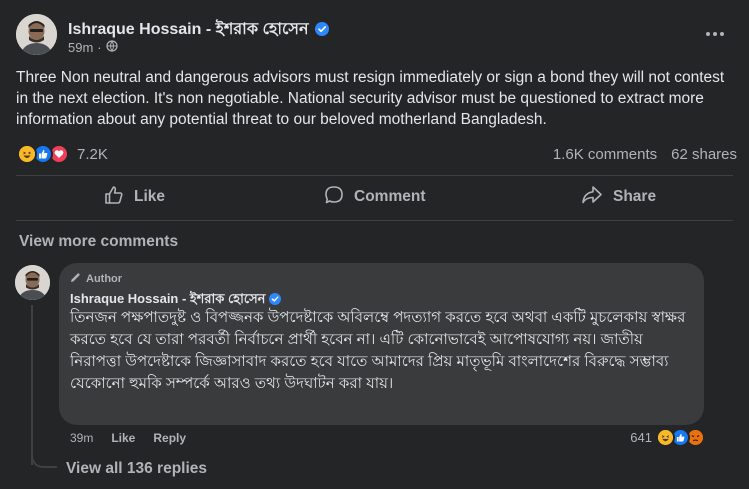  Describe the element at coordinates (641, 437) in the screenshot. I see `comment-reaction-count: 641` at that location.